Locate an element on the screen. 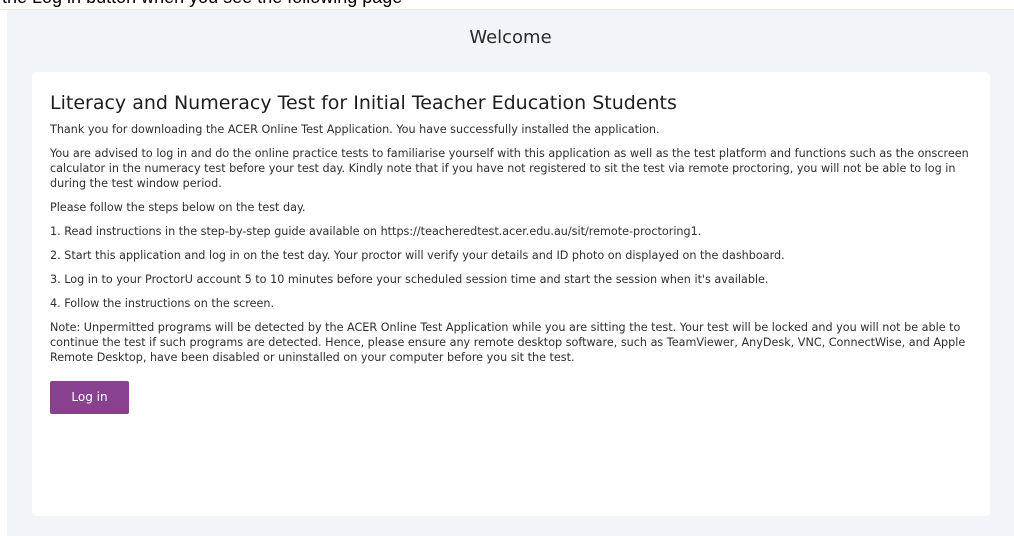 The height and width of the screenshot is (536, 1014). window-title: Welcome is located at coordinates (510, 37).